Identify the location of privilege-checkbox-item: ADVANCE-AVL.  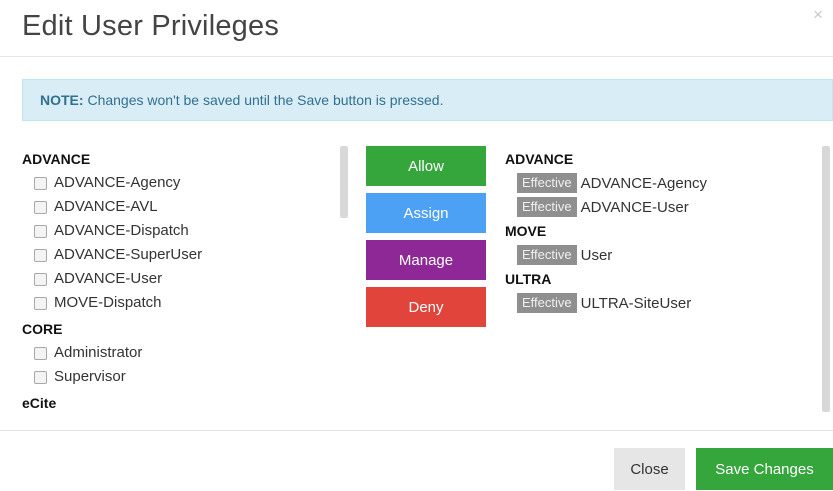
(187, 207).